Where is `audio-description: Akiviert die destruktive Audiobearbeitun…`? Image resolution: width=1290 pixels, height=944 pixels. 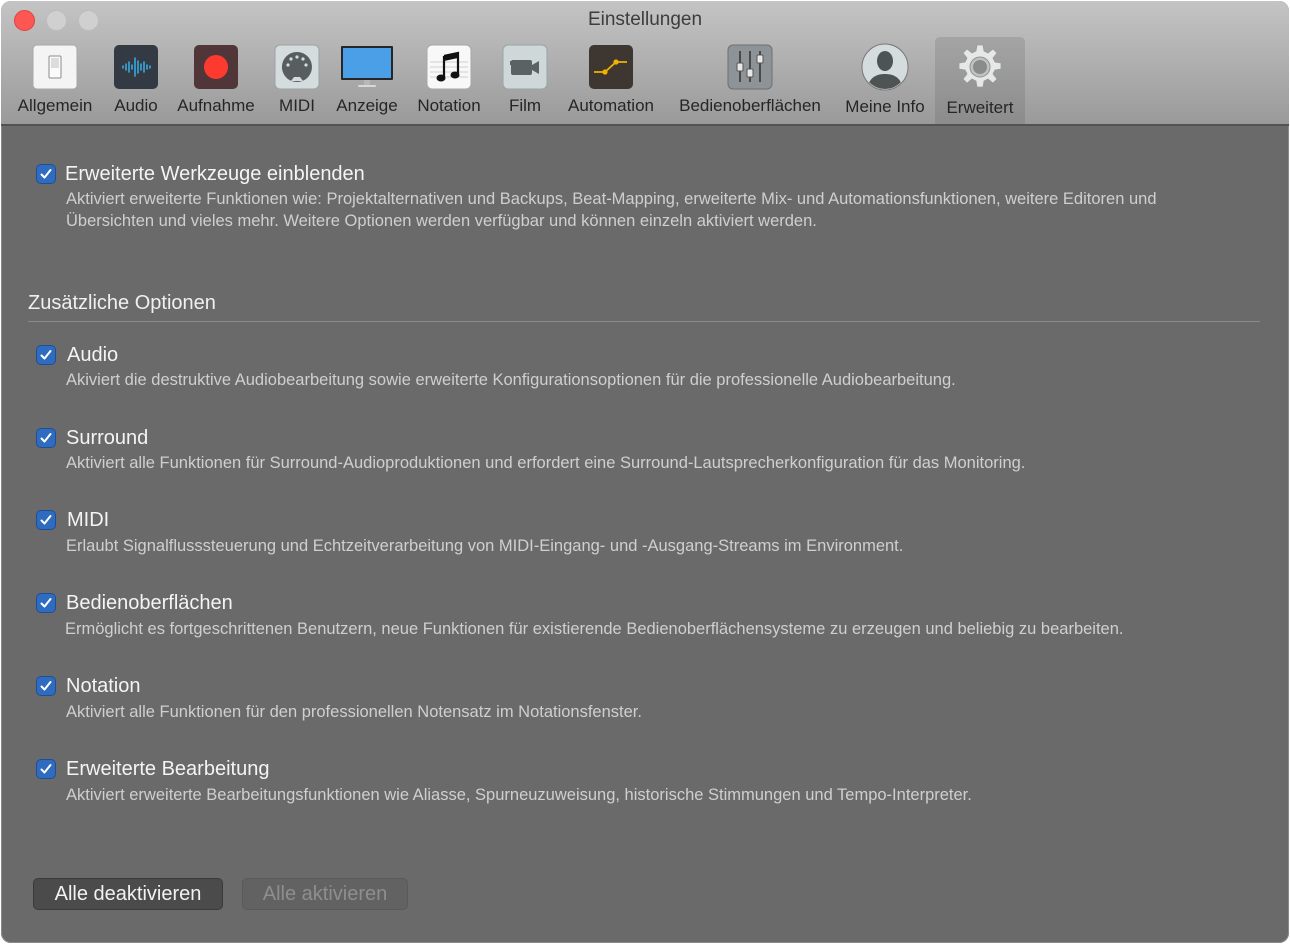
audio-description: Akiviert die destruktive Audiobearbeitun… is located at coordinates (511, 380).